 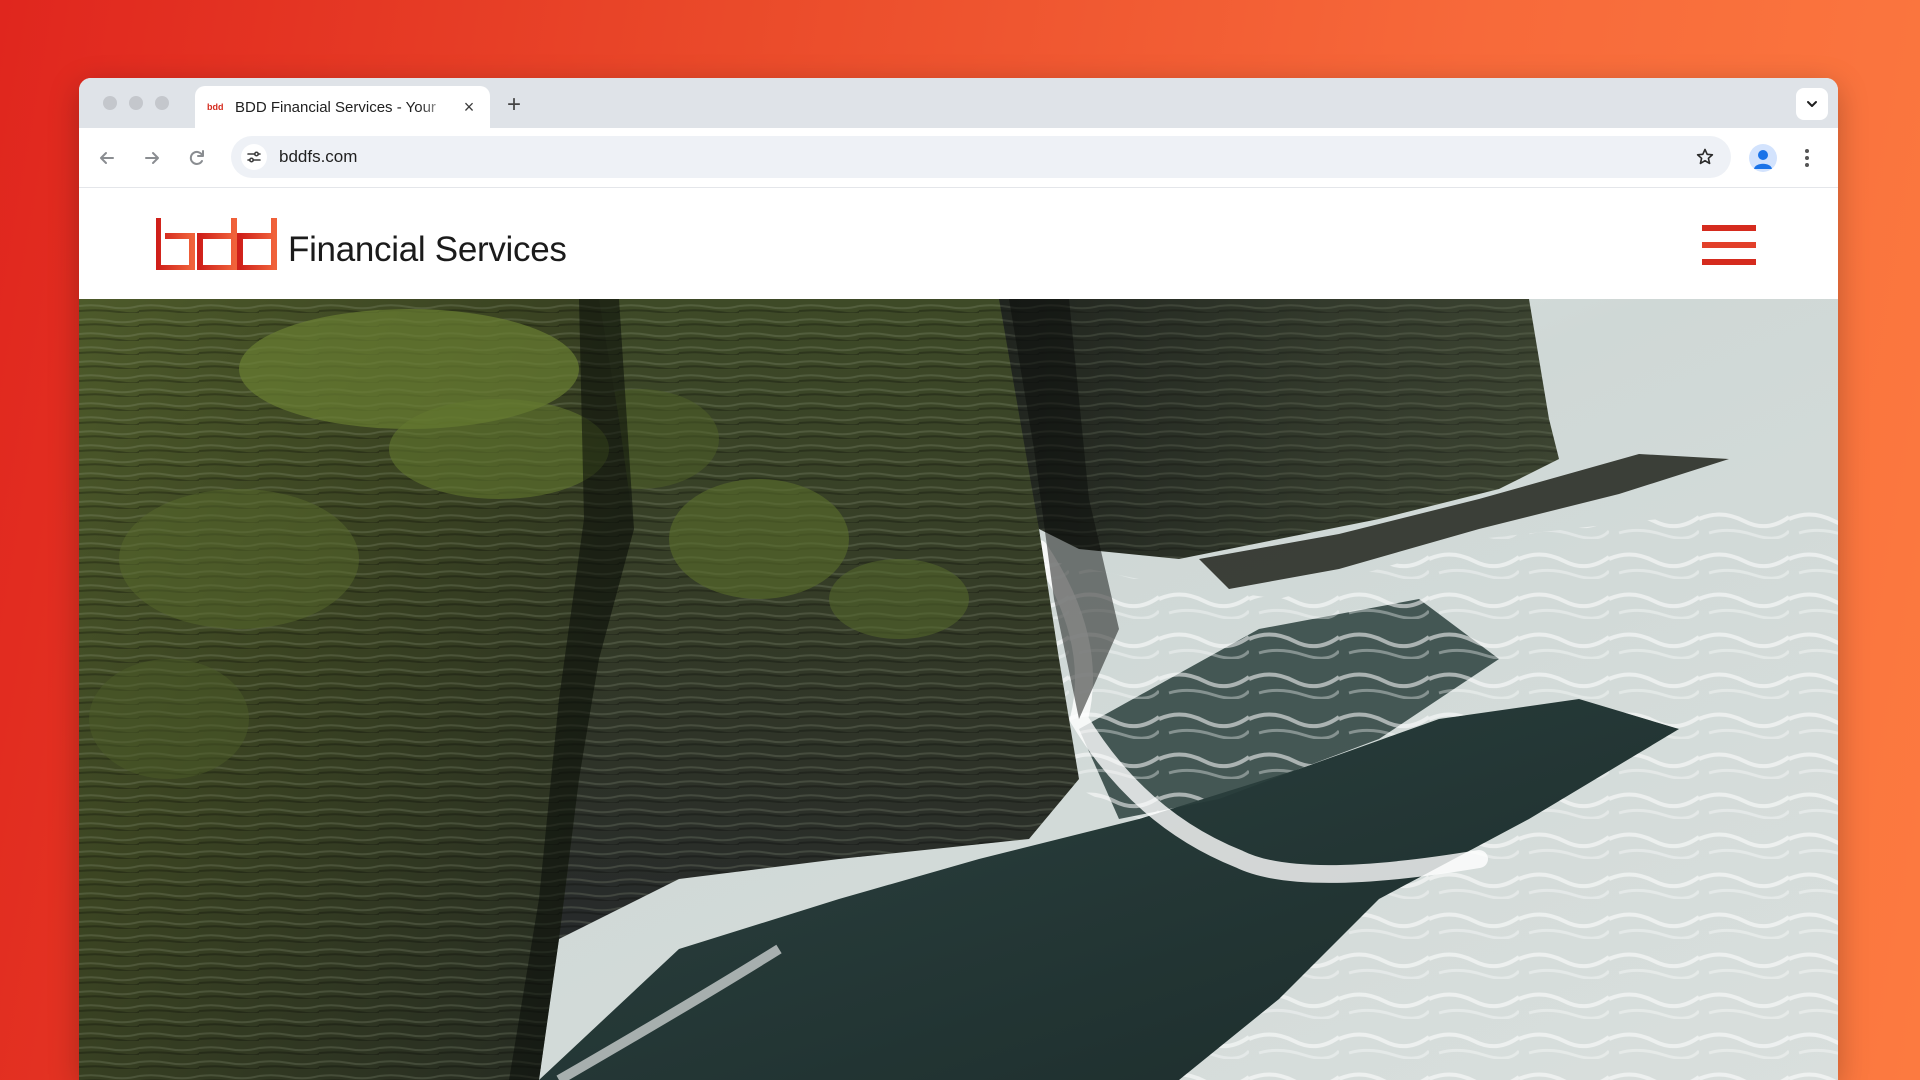 I want to click on address-bar: bddfs.com, so click(x=981, y=157).